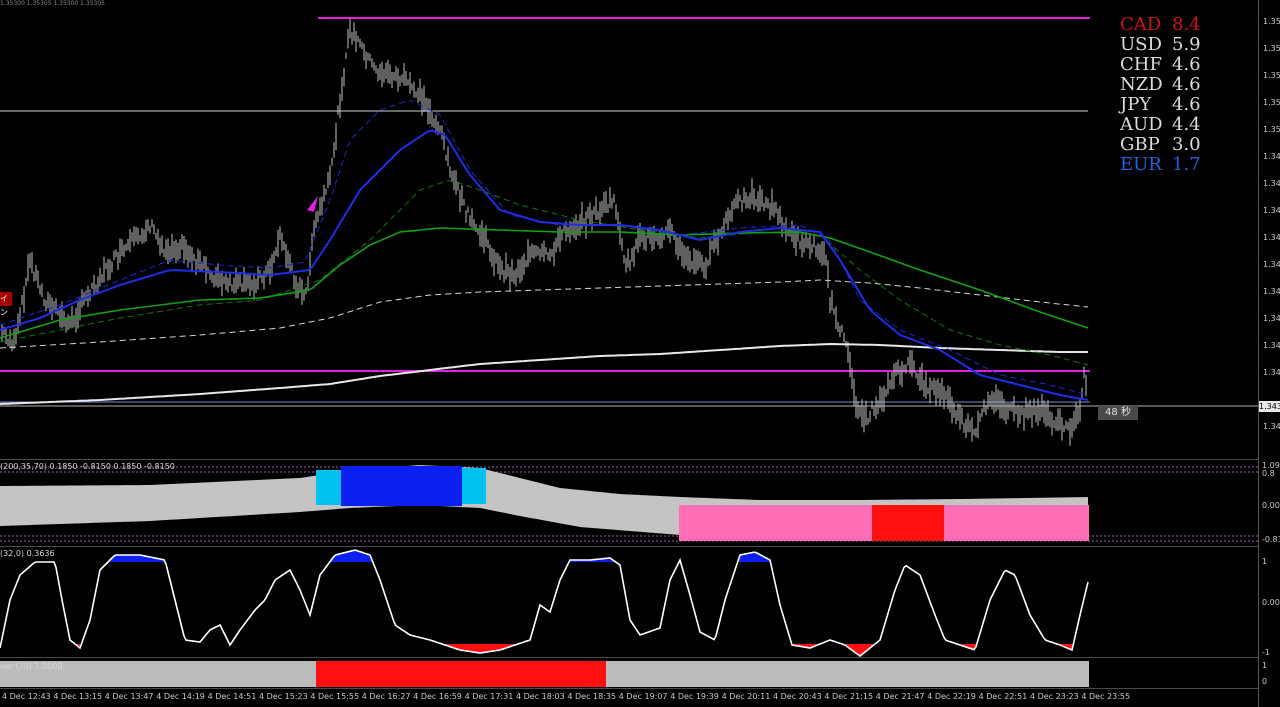 The image size is (1280, 707). I want to click on price-tick: 1.351, so click(1271, 102).